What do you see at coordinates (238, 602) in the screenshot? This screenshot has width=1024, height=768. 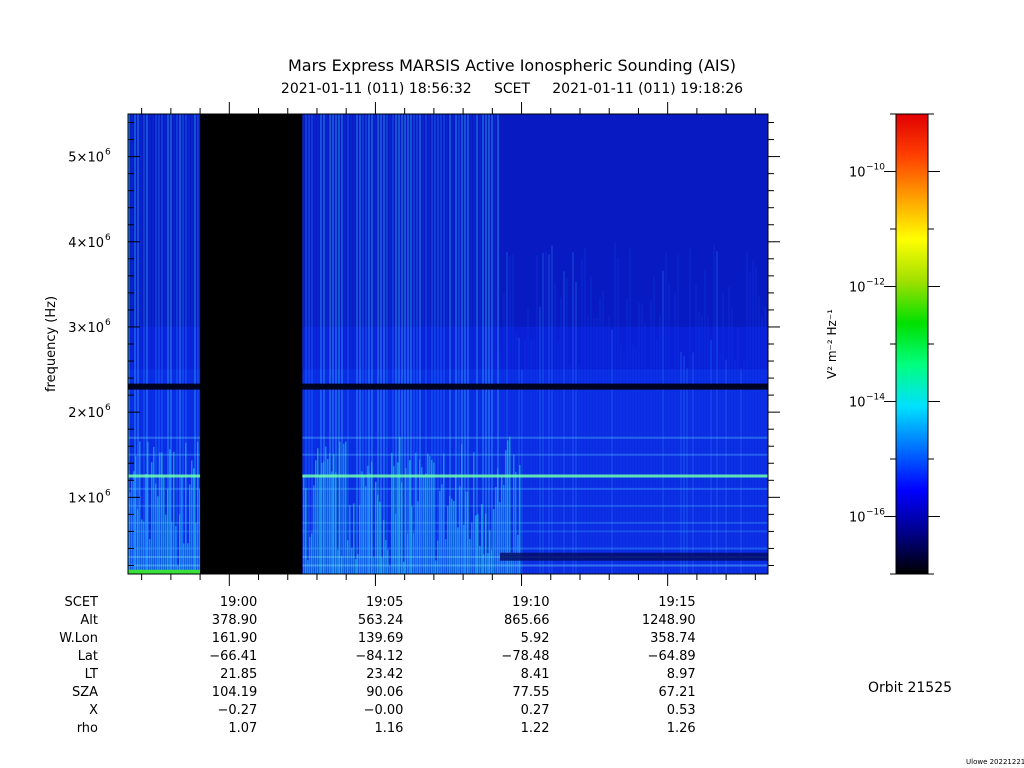 I see `x-tick-label: 19:00` at bounding box center [238, 602].